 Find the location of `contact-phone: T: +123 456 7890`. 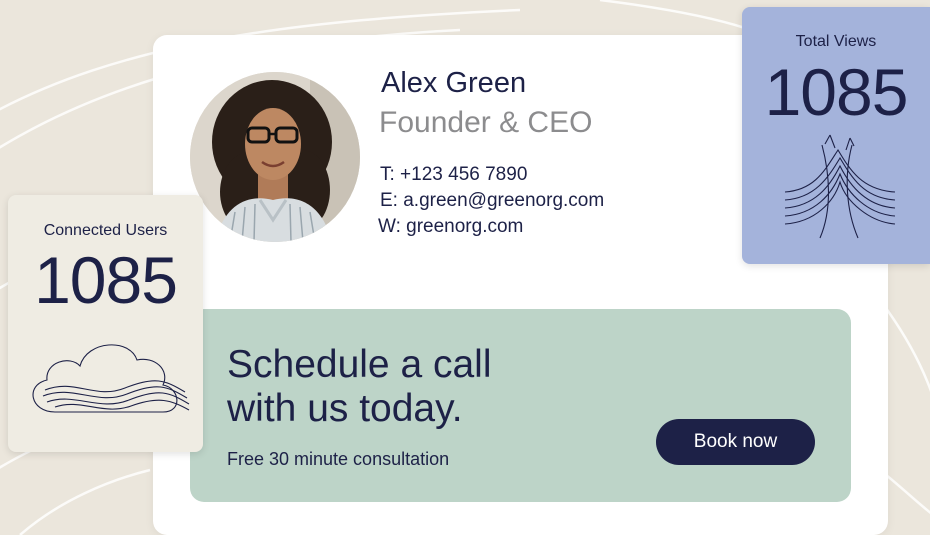

contact-phone: T: +123 456 7890 is located at coordinates (453, 175).